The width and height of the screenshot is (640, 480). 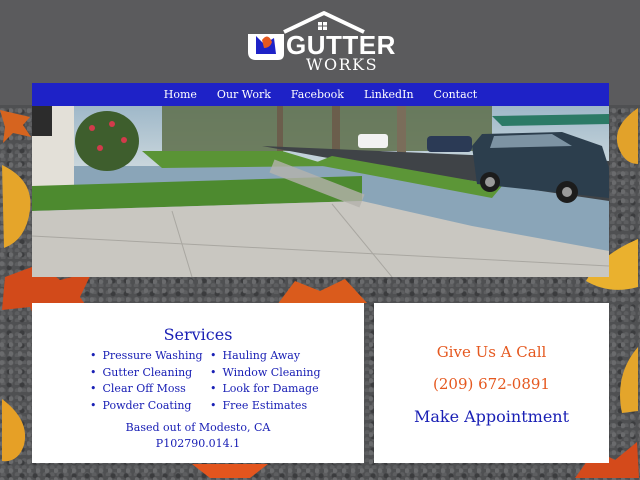 I want to click on services-title: Services, so click(x=198, y=334).